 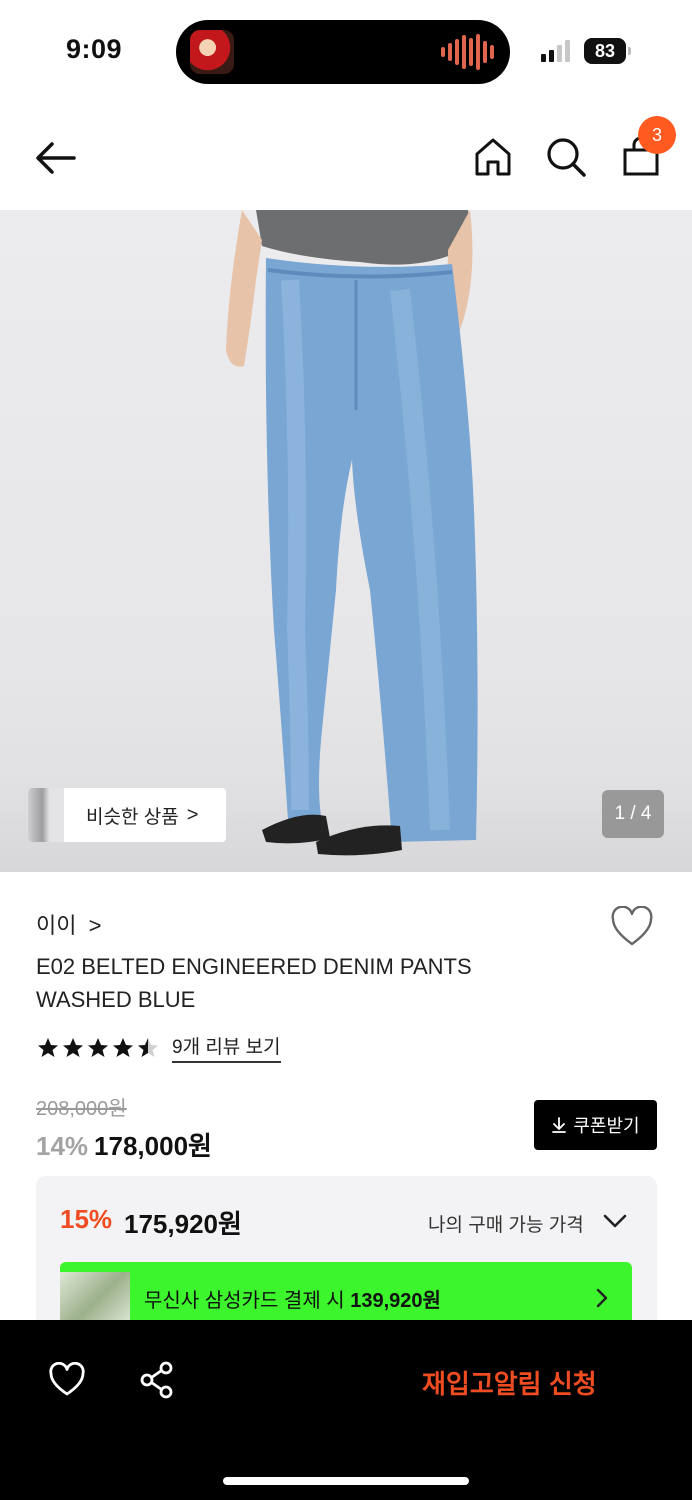 I want to click on price-row: 14% 178,000원, so click(x=124, y=1144).